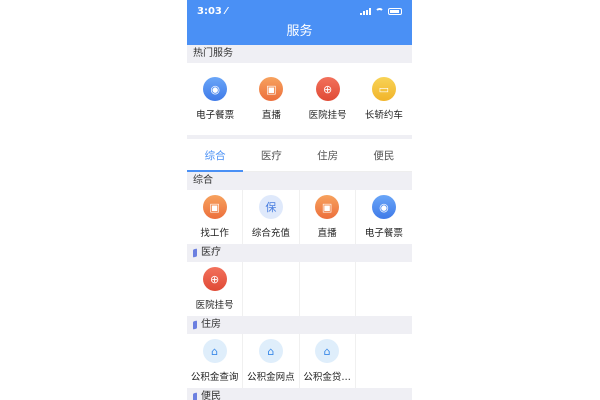 The height and width of the screenshot is (400, 600). I want to click on battery-icon, so click(395, 11).